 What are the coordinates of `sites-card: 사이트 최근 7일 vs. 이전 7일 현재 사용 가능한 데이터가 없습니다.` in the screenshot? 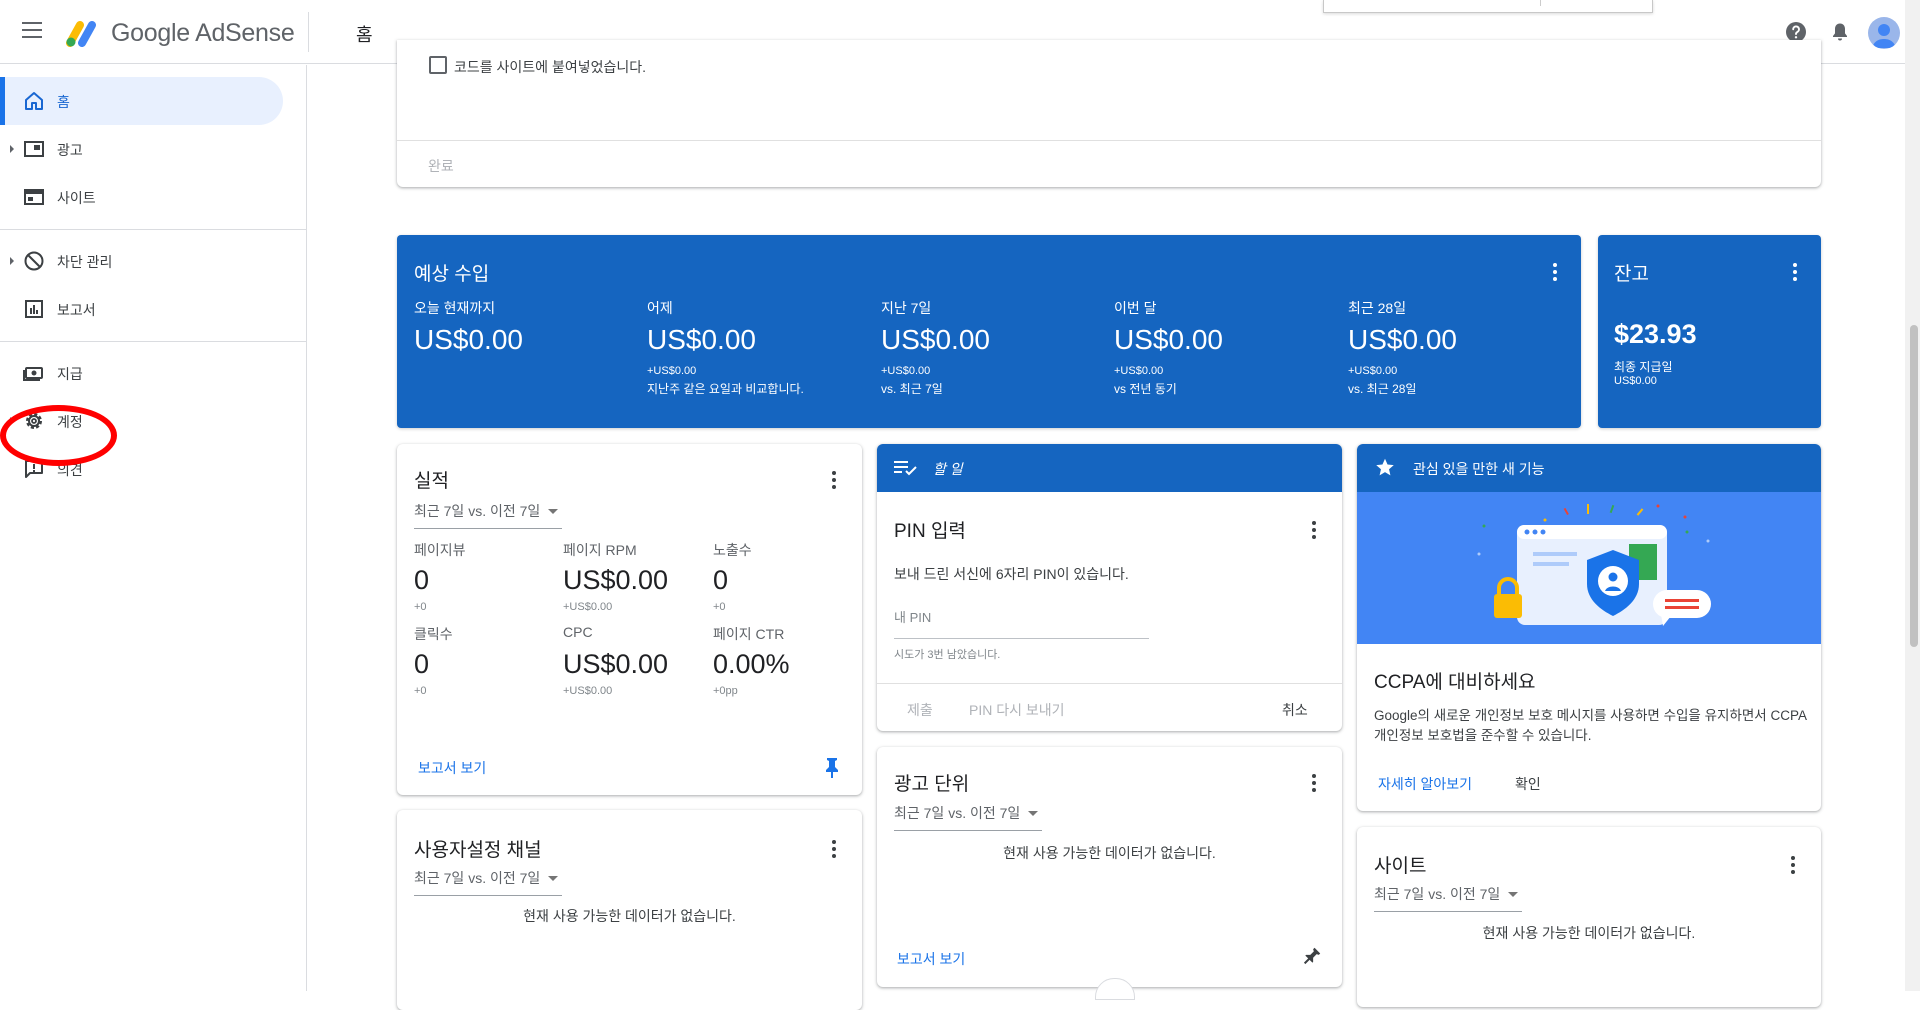 It's located at (1589, 917).